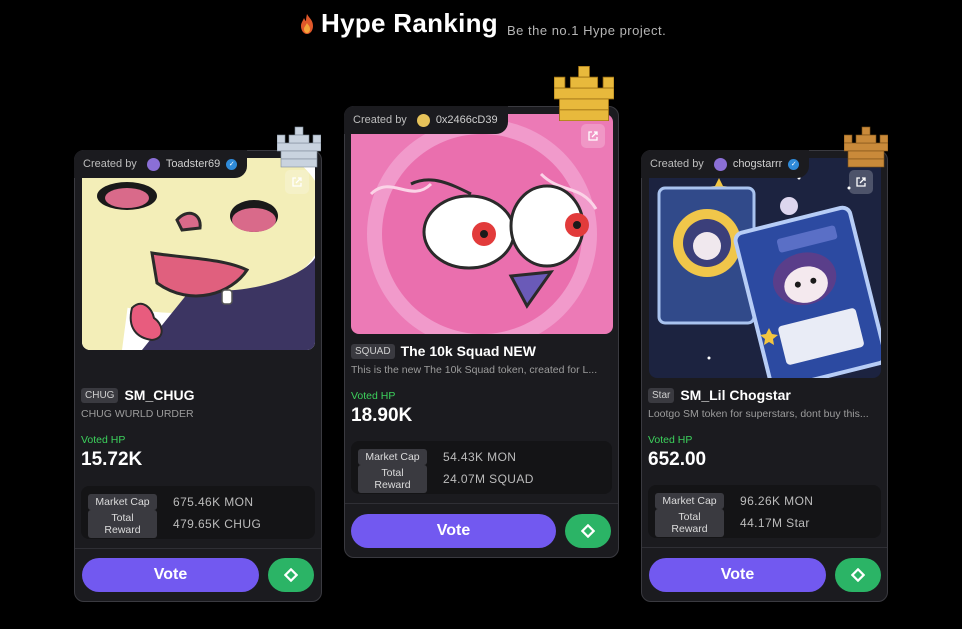 The width and height of the screenshot is (962, 629). Describe the element at coordinates (757, 164) in the screenshot. I see `creator-name: chogstarrr` at that location.